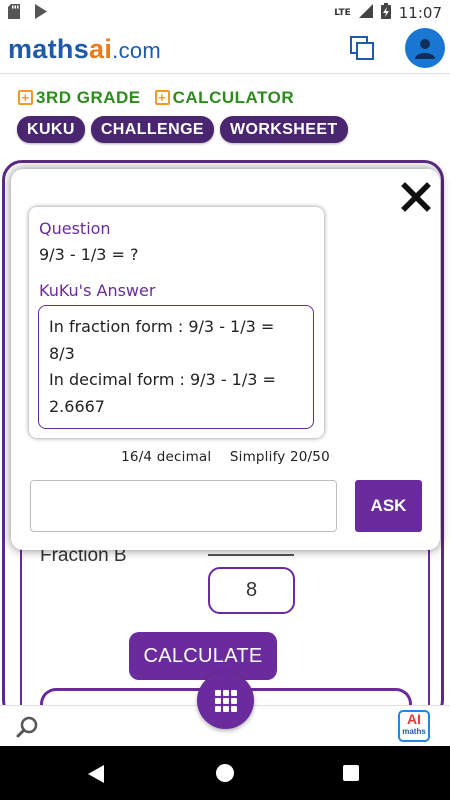 This screenshot has height=800, width=450. I want to click on grade-link: +3RD GRADE, so click(79, 98).